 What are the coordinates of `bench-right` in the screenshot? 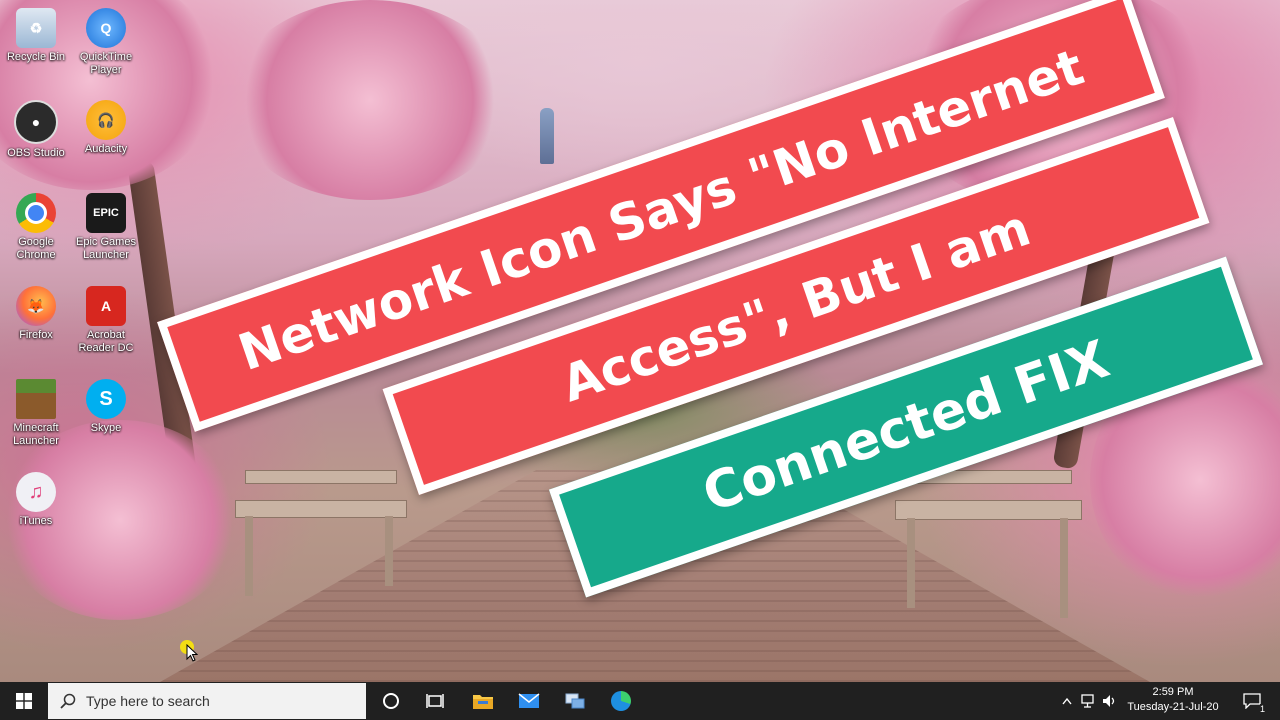 It's located at (990, 545).